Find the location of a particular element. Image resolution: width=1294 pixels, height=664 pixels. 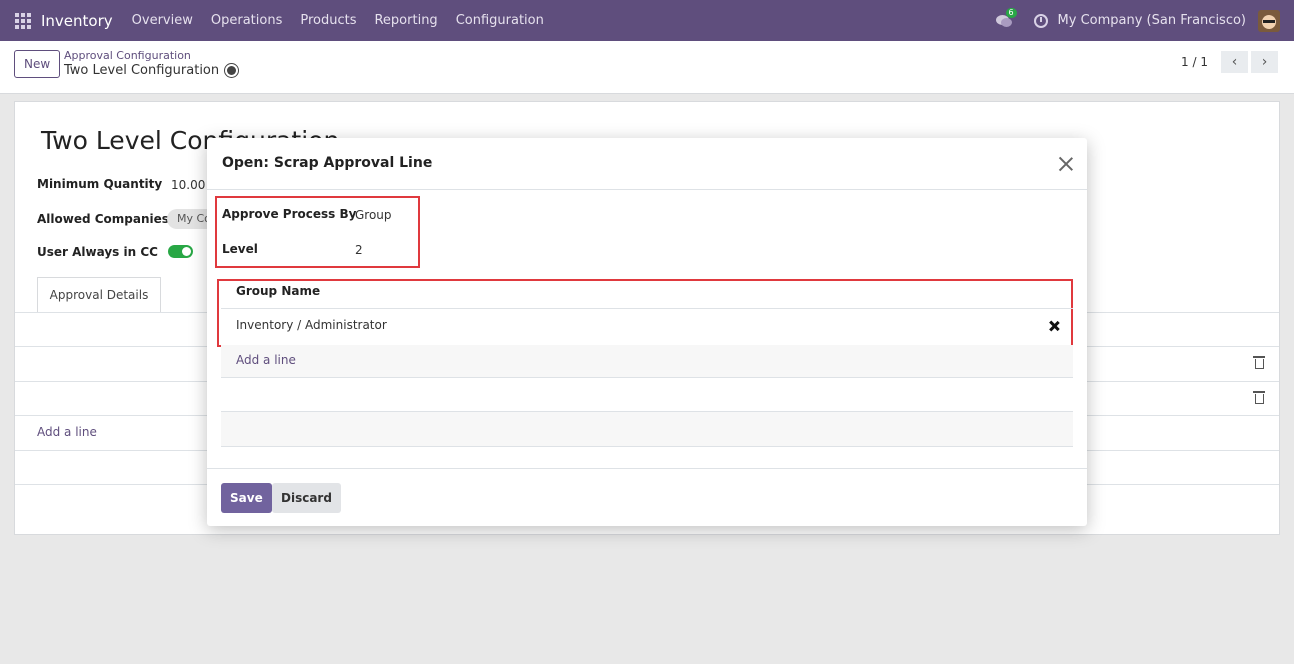

save-button: Save is located at coordinates (246, 498).